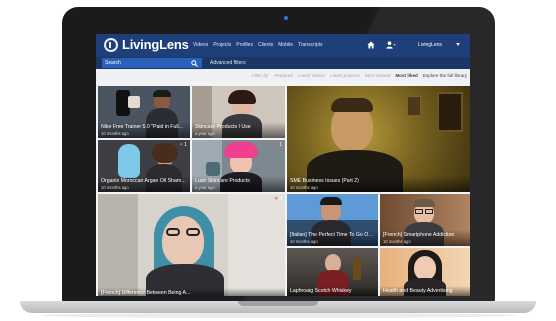 This screenshot has width=556, height=321. What do you see at coordinates (458, 44) in the screenshot?
I see `chevron-down-icon` at bounding box center [458, 44].